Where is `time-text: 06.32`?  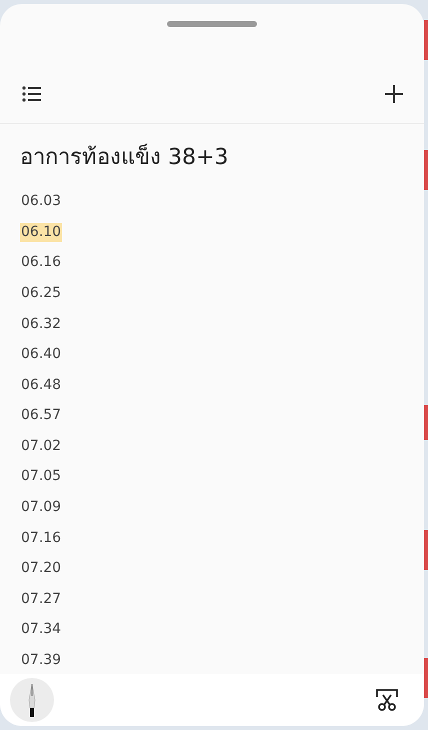 time-text: 06.32 is located at coordinates (41, 324).